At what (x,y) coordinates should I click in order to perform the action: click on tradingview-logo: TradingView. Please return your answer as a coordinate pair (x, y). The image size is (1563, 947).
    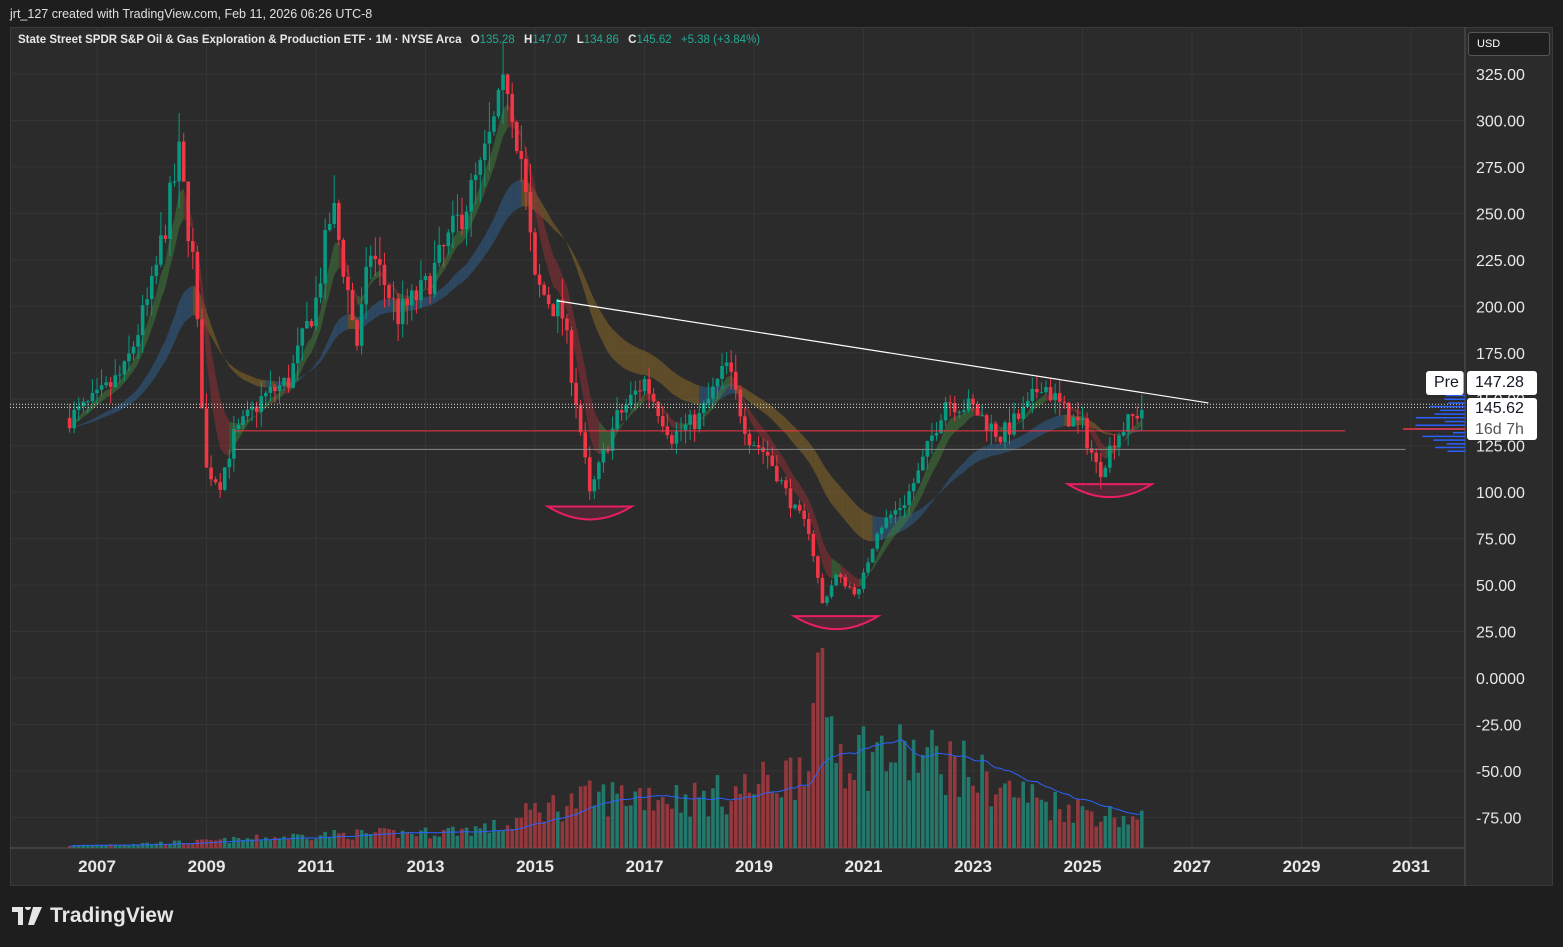
    Looking at the image, I should click on (92, 916).